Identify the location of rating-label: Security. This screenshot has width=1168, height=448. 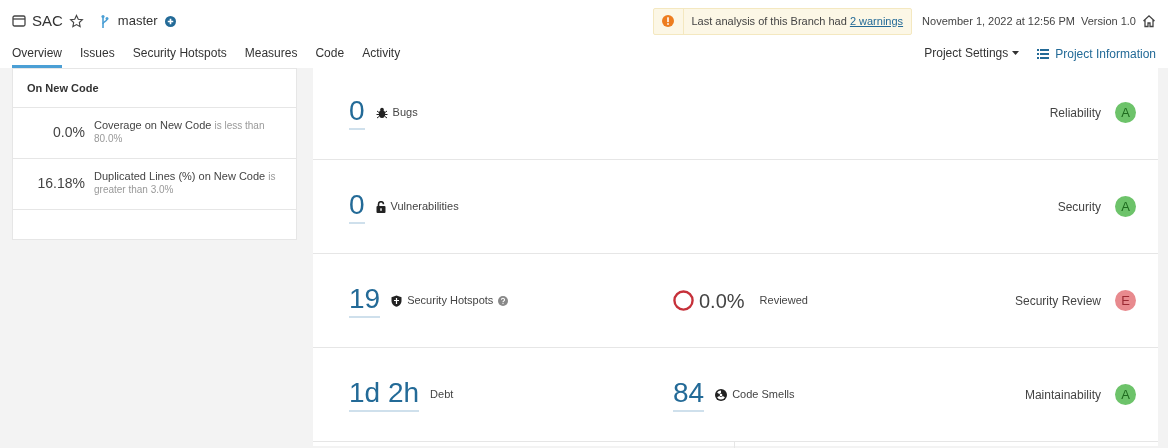
(1079, 207).